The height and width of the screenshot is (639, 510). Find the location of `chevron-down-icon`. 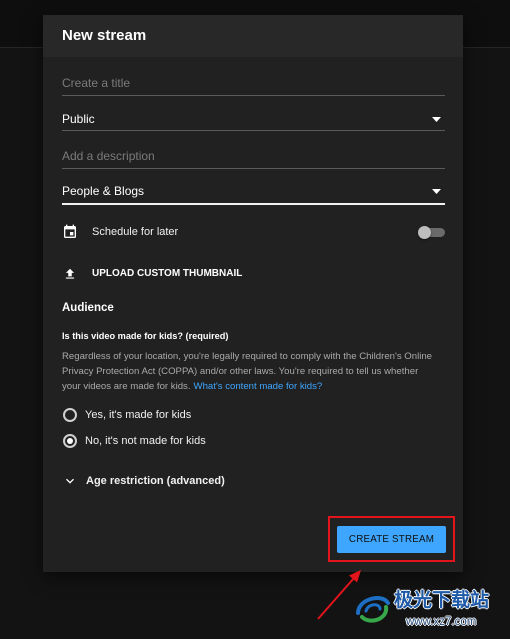

chevron-down-icon is located at coordinates (70, 481).